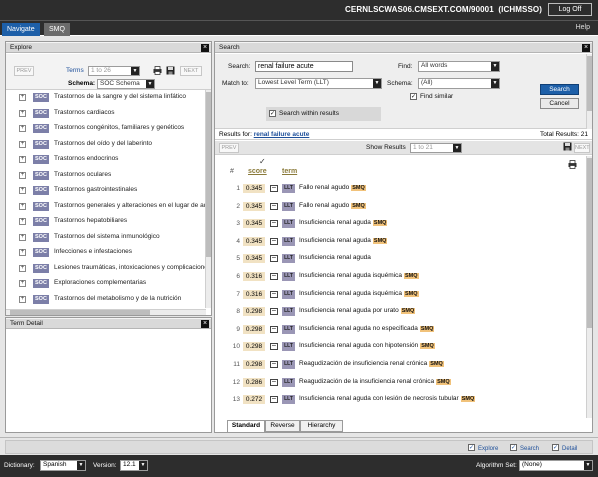  I want to click on result-row: 2 0.345– LLT Fallo renal agudo SMQ, so click(400, 208).